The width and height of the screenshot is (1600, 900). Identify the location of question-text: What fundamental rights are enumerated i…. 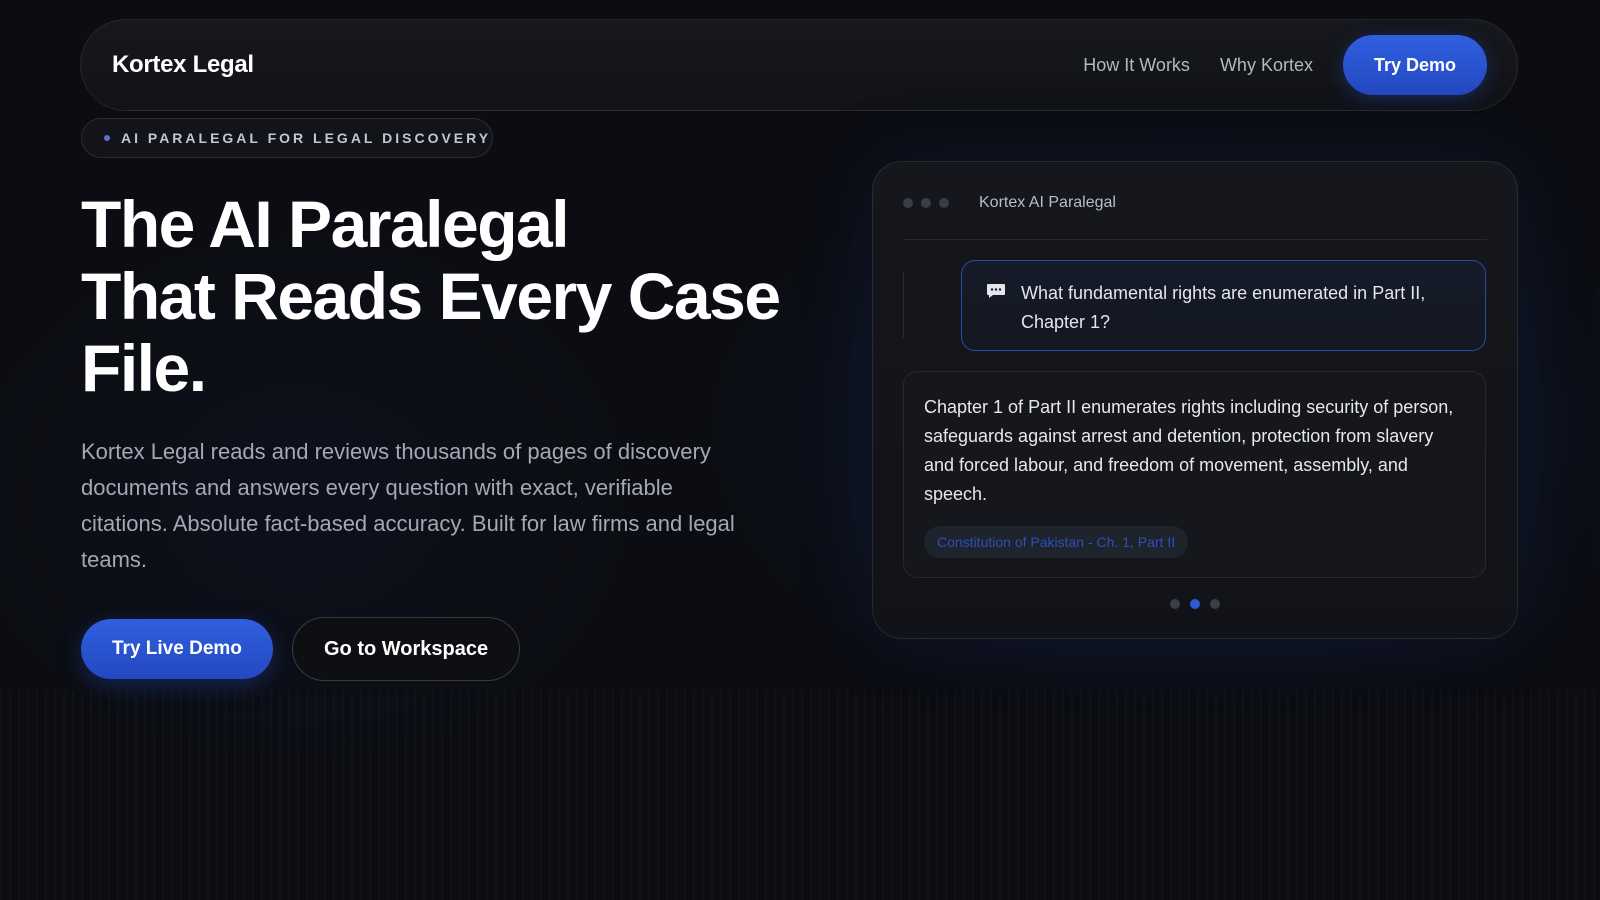
(1223, 307).